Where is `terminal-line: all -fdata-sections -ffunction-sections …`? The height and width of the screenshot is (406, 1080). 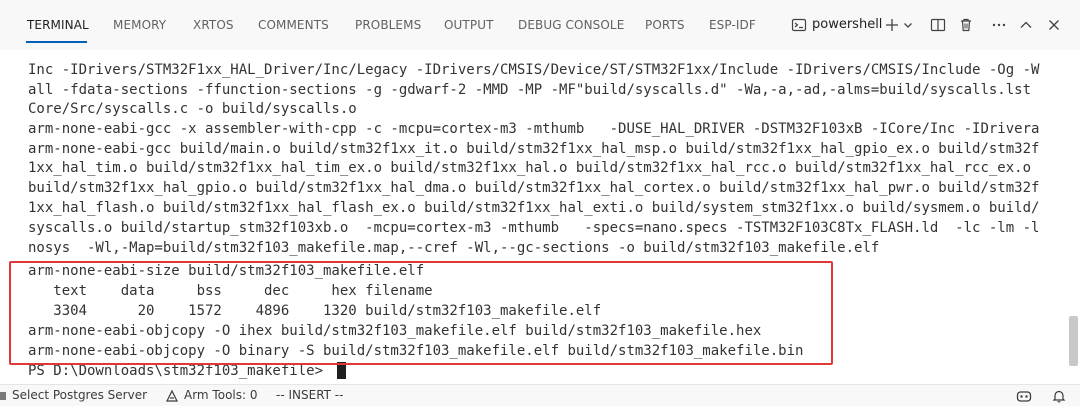
terminal-line: all -fdata-sections -ffunction-sections … is located at coordinates (530, 90).